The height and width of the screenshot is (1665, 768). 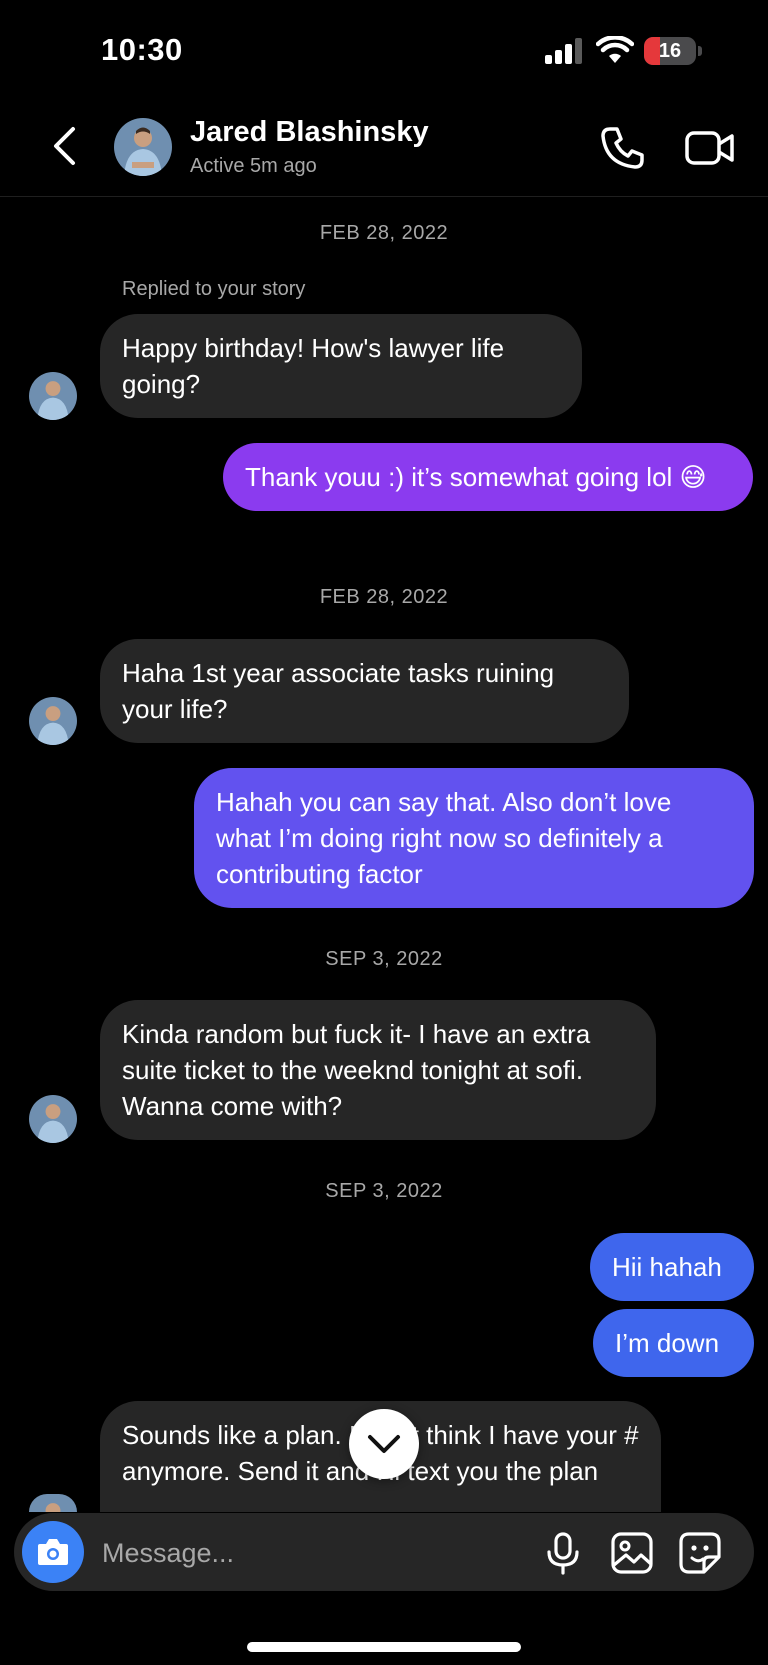 What do you see at coordinates (214, 289) in the screenshot?
I see `story-reply-note: Replied to your story` at bounding box center [214, 289].